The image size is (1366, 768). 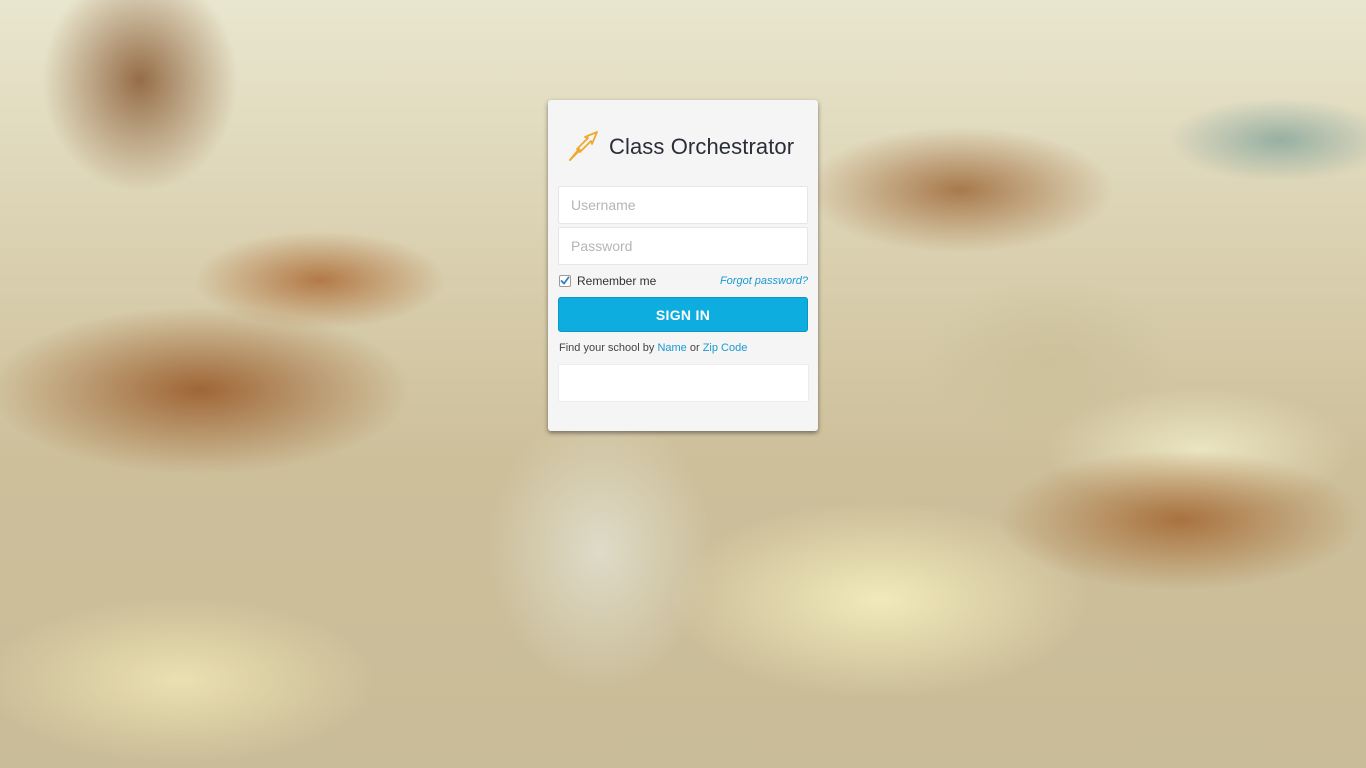 I want to click on brand-header: Class Orchestrator, so click(x=680, y=147).